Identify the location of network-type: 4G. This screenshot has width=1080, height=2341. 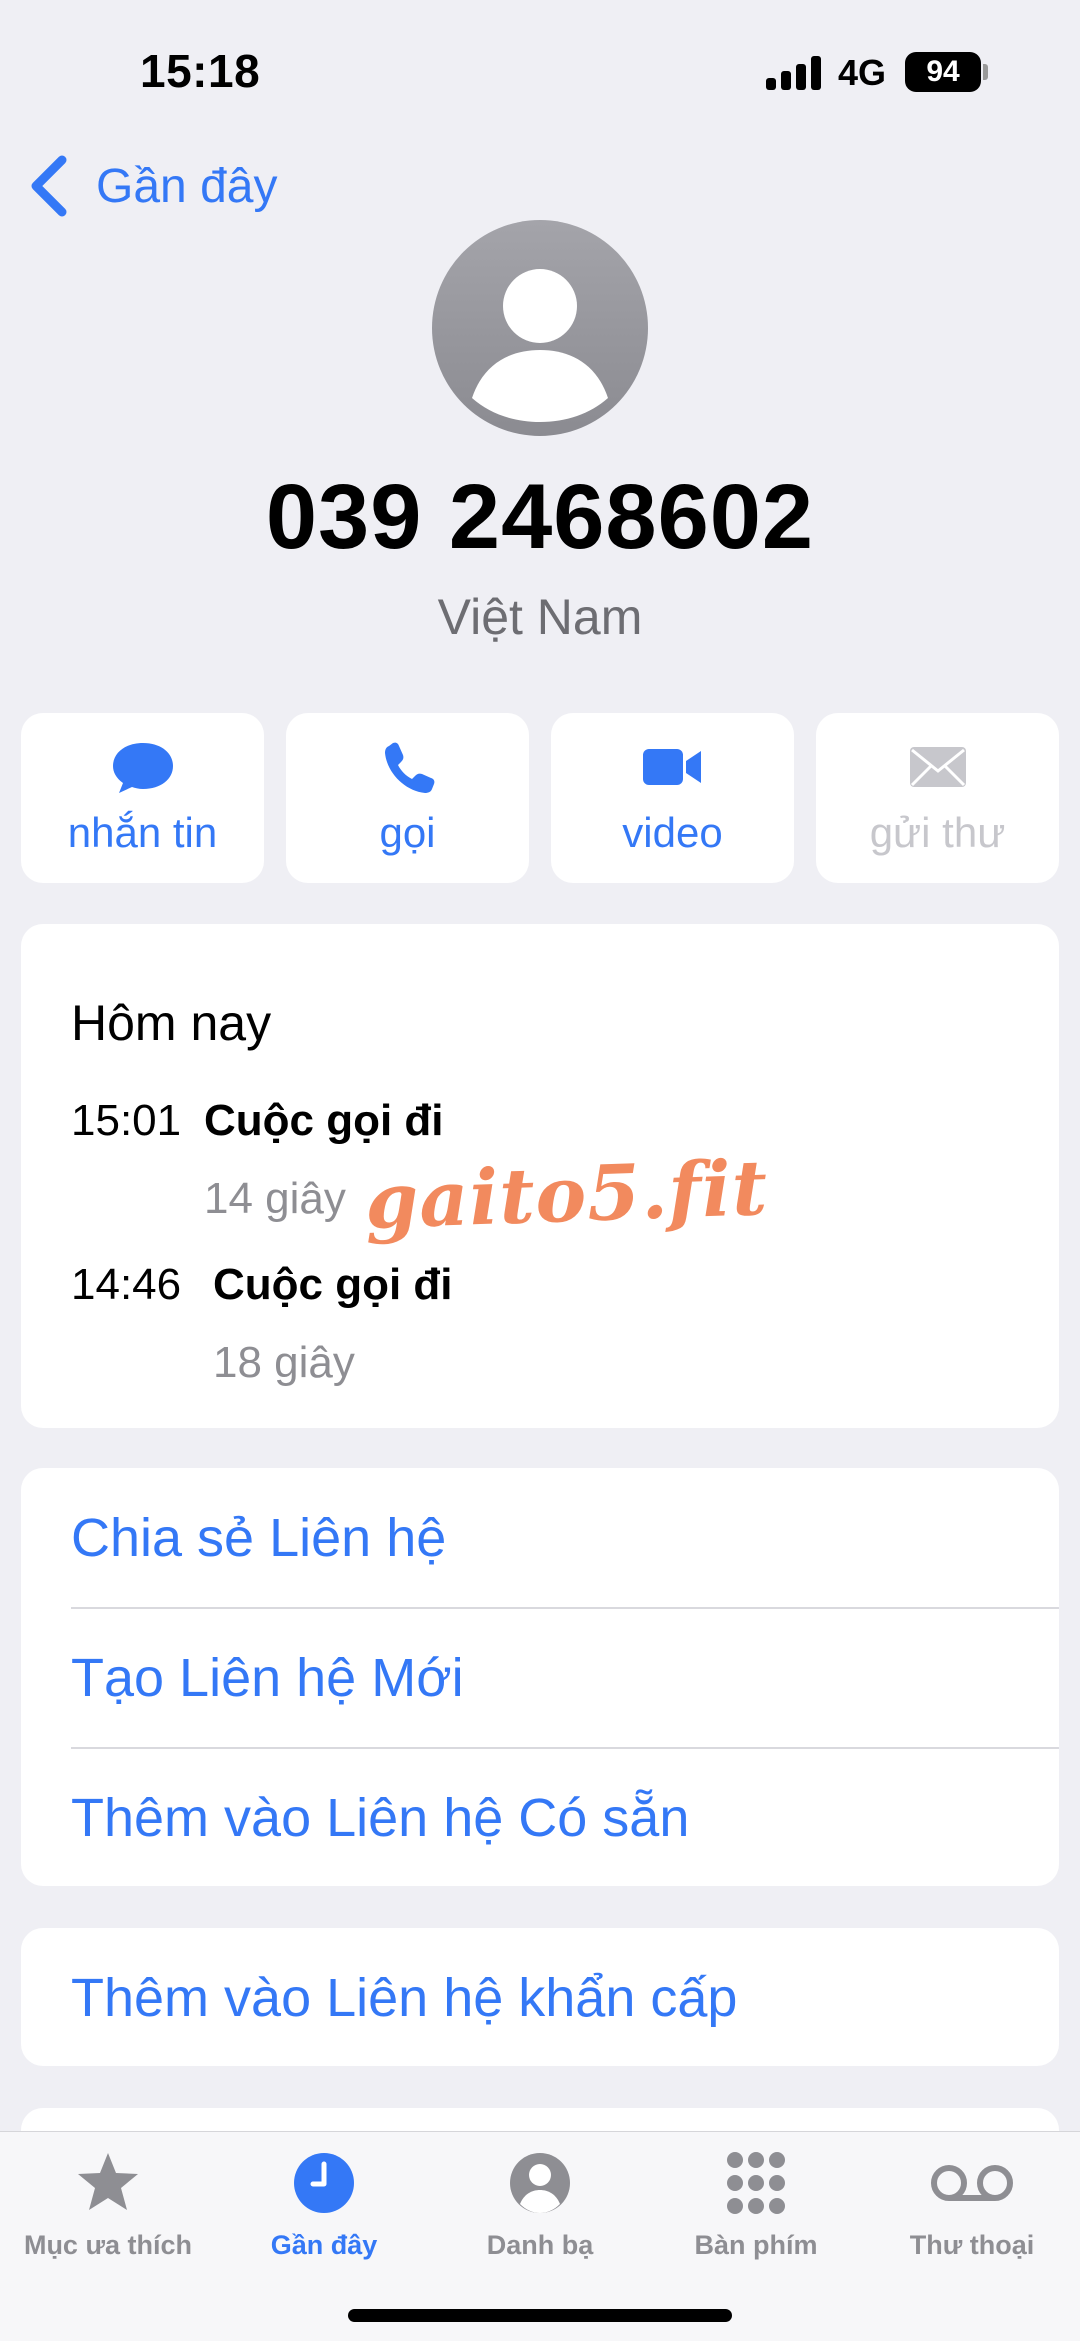
(862, 72).